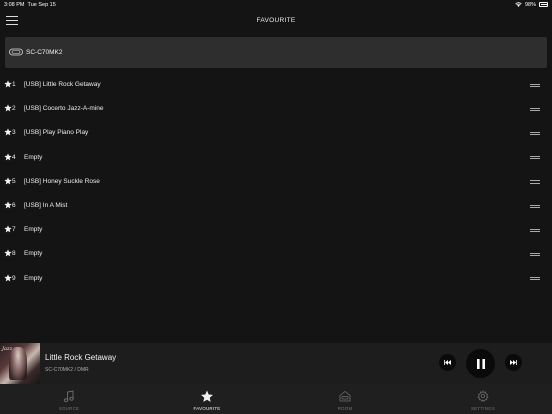 The image size is (552, 414). I want to click on header: FAVOURITE, so click(276, 21).